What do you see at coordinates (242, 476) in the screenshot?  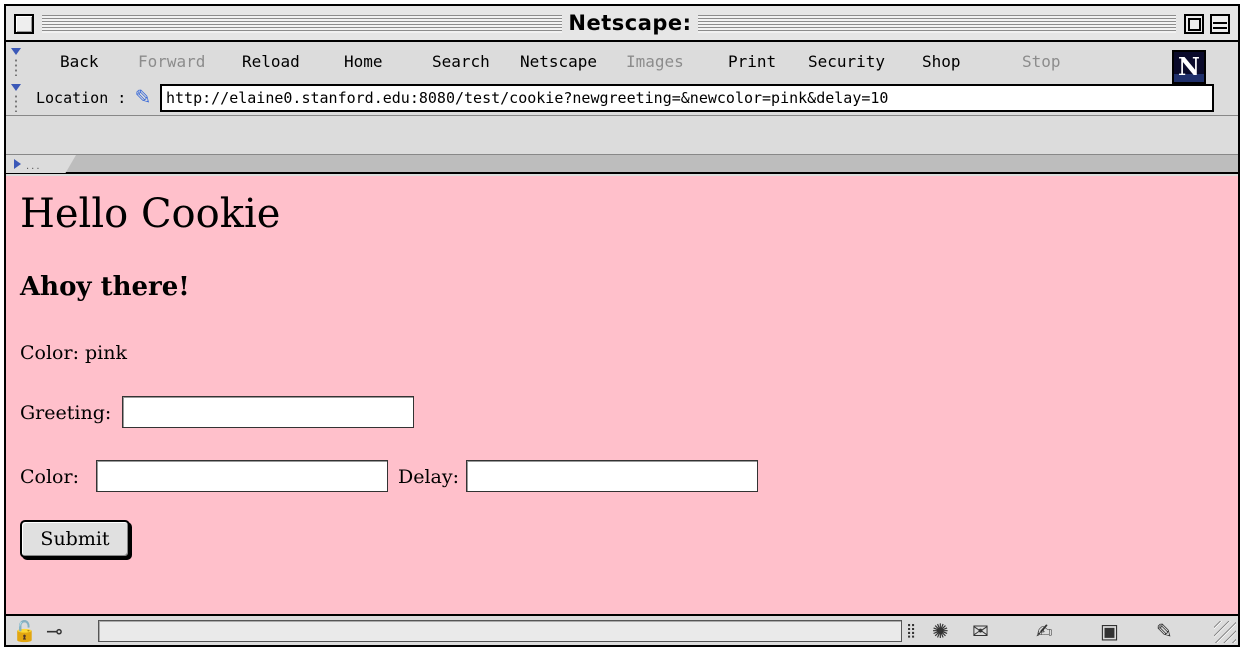 I see `color-input` at bounding box center [242, 476].